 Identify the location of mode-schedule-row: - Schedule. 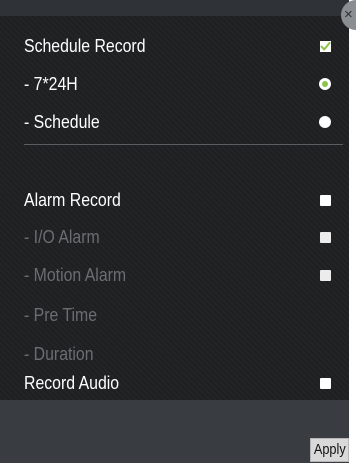
(174, 122).